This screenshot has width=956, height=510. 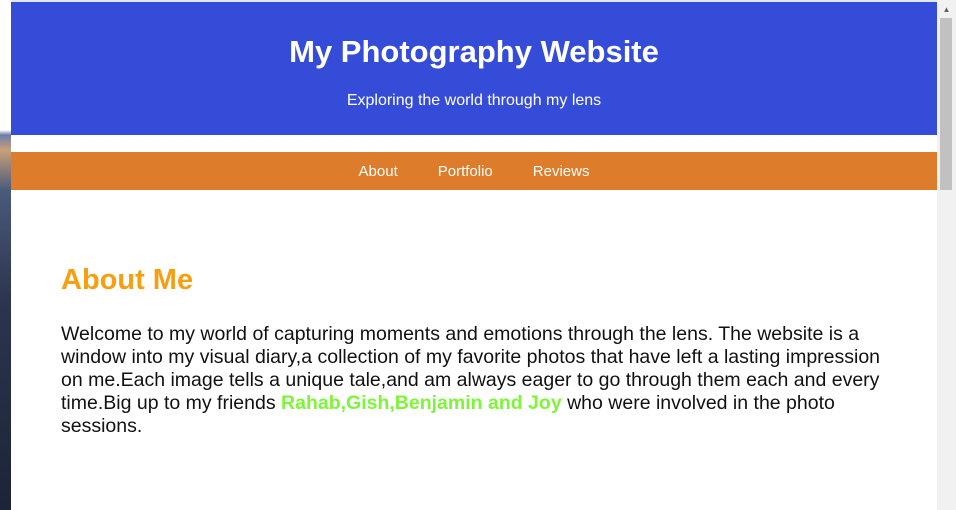 What do you see at coordinates (474, 51) in the screenshot?
I see `site-title: My Photography Website` at bounding box center [474, 51].